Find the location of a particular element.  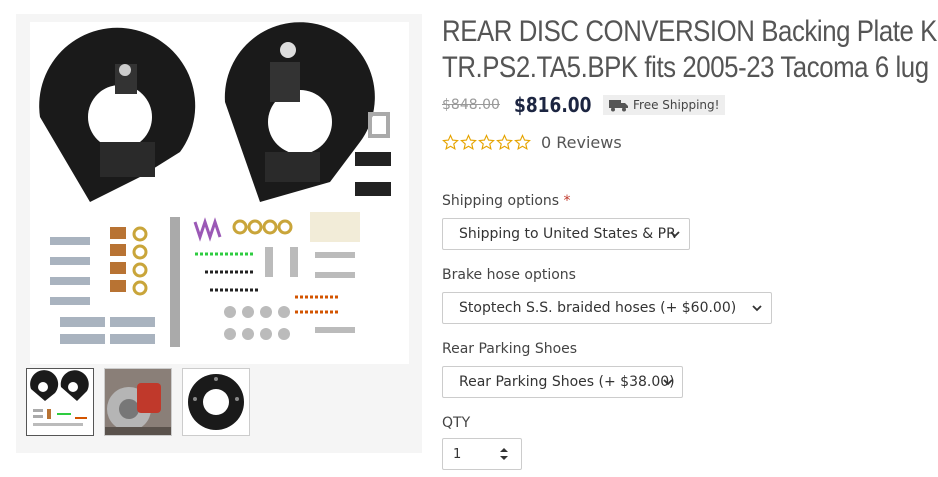

reviews-link: 0 Reviews is located at coordinates (581, 142).